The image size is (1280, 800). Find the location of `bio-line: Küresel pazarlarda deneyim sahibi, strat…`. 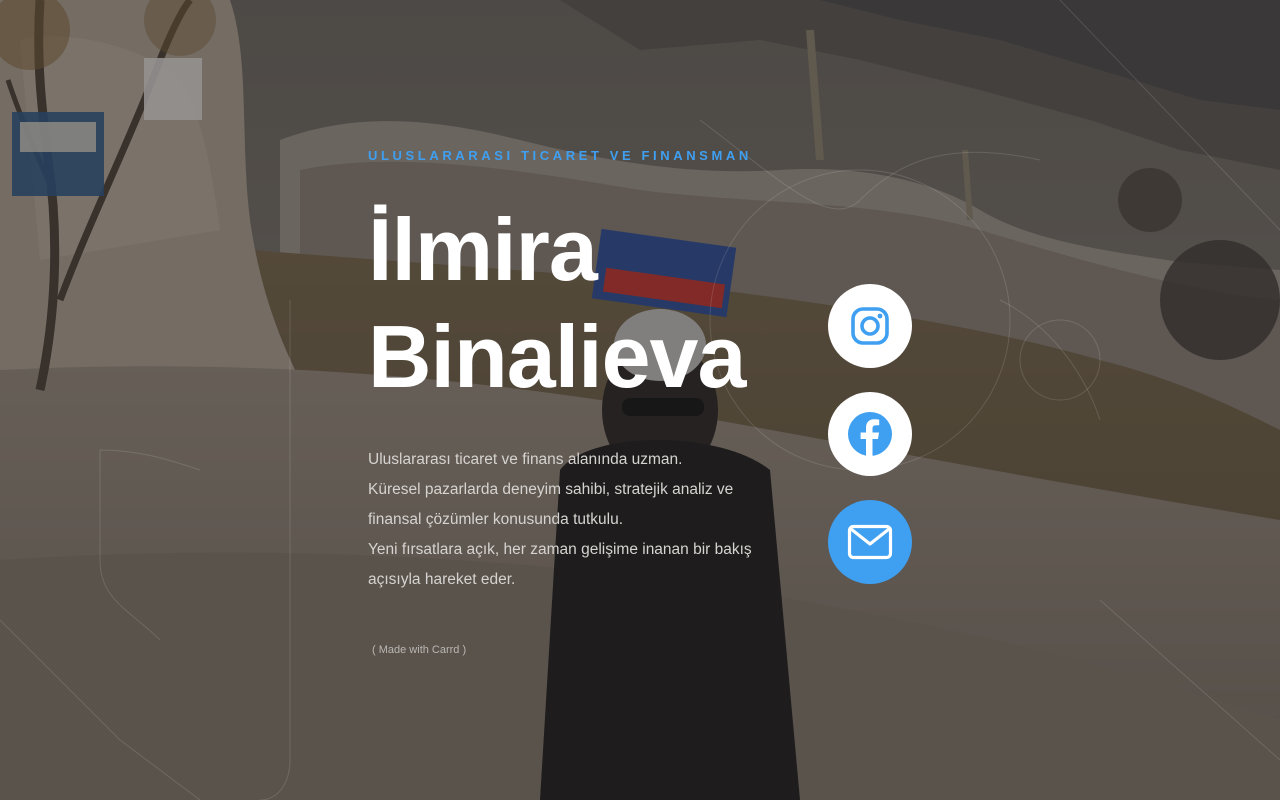

bio-line: Küresel pazarlarda deneyim sahibi, strat… is located at coordinates (551, 489).